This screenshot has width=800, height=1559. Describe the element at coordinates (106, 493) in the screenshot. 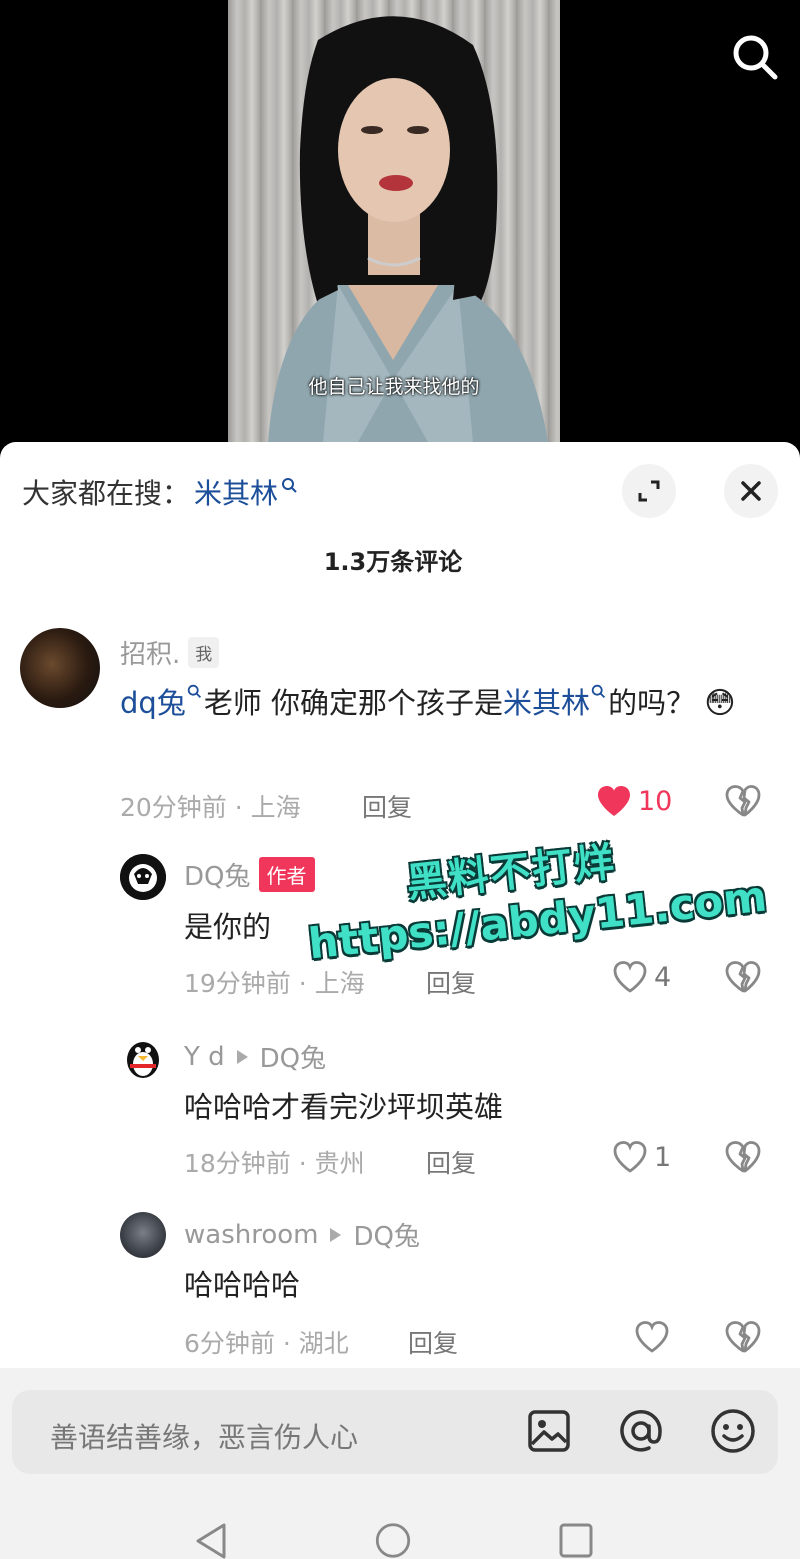

I see `trending-search-prefix: 大家都在搜：` at that location.